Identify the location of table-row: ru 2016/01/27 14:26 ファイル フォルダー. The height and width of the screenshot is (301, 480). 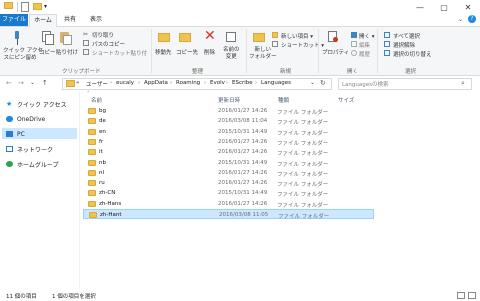
(228, 183).